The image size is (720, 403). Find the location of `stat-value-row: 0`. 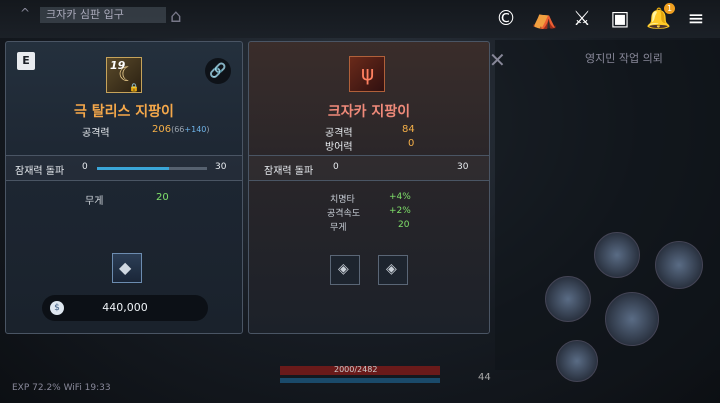

stat-value-row: 0 is located at coordinates (411, 143).